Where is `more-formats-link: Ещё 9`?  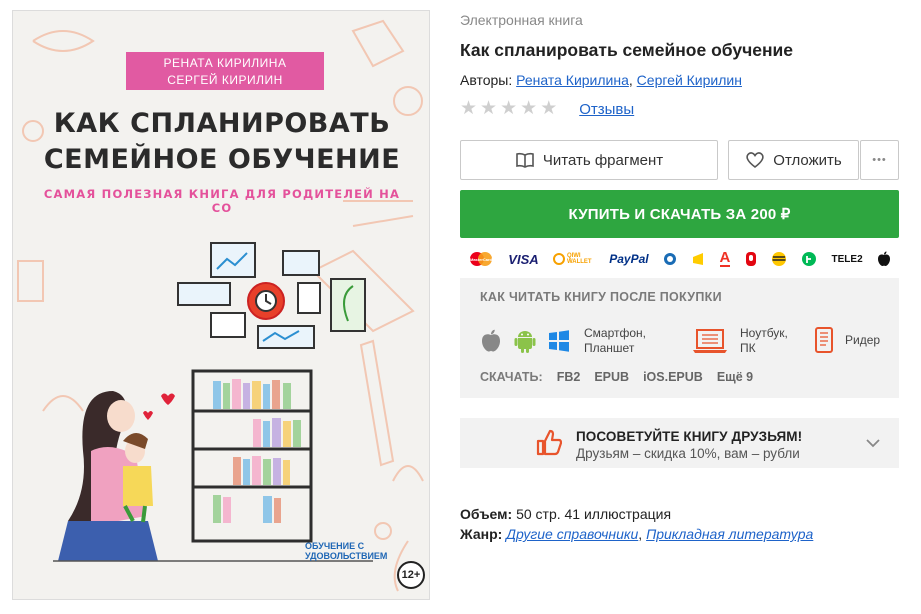 more-formats-link: Ещё 9 is located at coordinates (735, 377).